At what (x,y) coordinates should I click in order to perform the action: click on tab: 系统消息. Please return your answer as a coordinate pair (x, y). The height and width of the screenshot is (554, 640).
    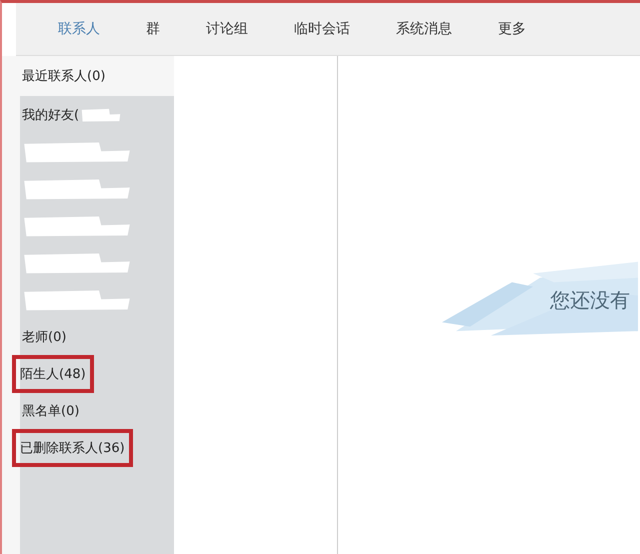
    Looking at the image, I should click on (424, 29).